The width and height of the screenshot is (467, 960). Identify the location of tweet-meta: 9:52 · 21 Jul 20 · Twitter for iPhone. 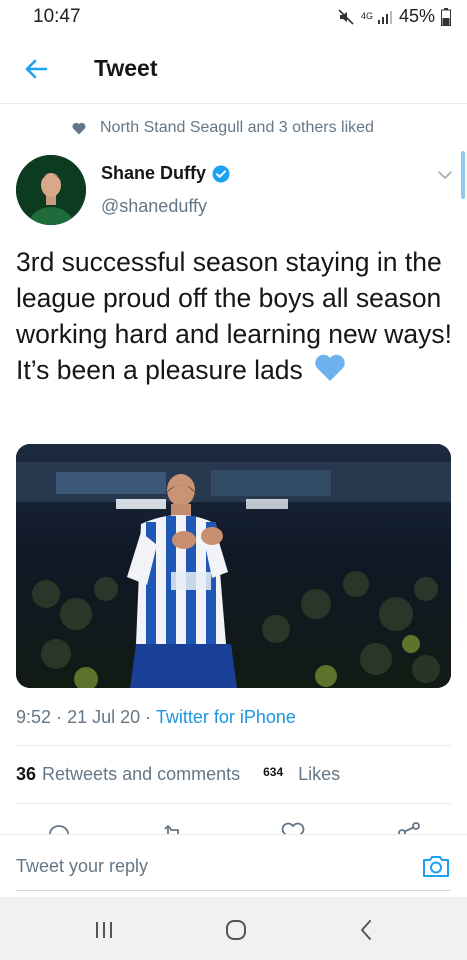
(156, 717).